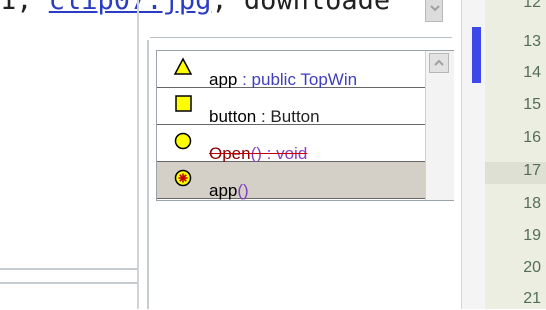 This screenshot has height=310, width=546. Describe the element at coordinates (532, 137) in the screenshot. I see `line-number: 16` at that location.